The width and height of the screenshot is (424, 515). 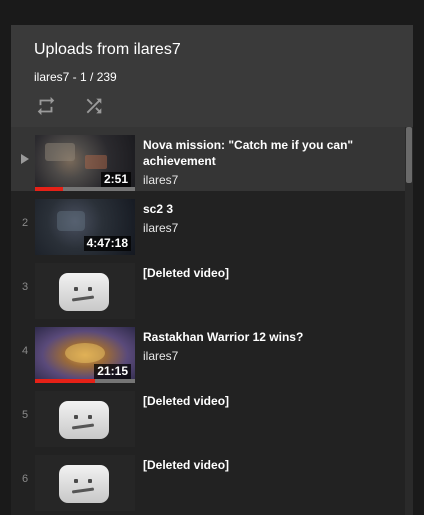 What do you see at coordinates (25, 351) in the screenshot?
I see `item-index: 4` at bounding box center [25, 351].